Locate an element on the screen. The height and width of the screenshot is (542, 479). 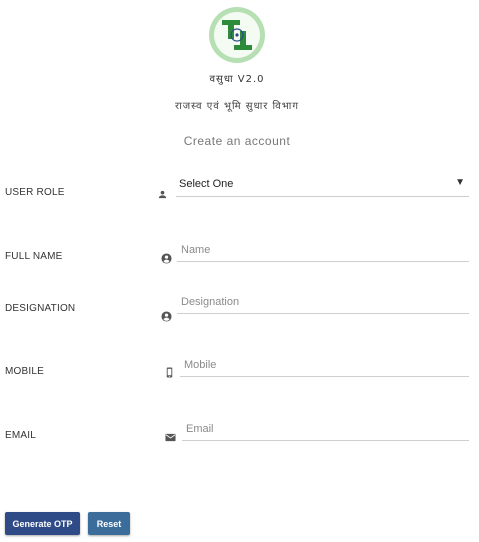
mobile-input is located at coordinates (324, 365).